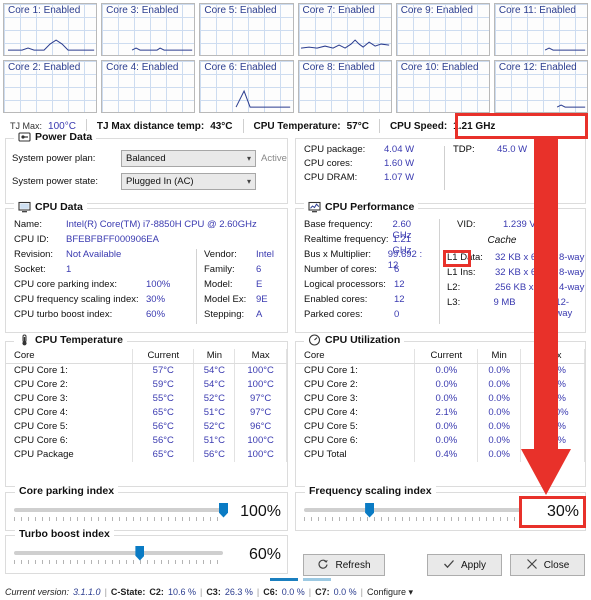 This screenshot has height=600, width=591. Describe the element at coordinates (246, 86) in the screenshot. I see `core-graph-box: Core 6: Enabled` at that location.